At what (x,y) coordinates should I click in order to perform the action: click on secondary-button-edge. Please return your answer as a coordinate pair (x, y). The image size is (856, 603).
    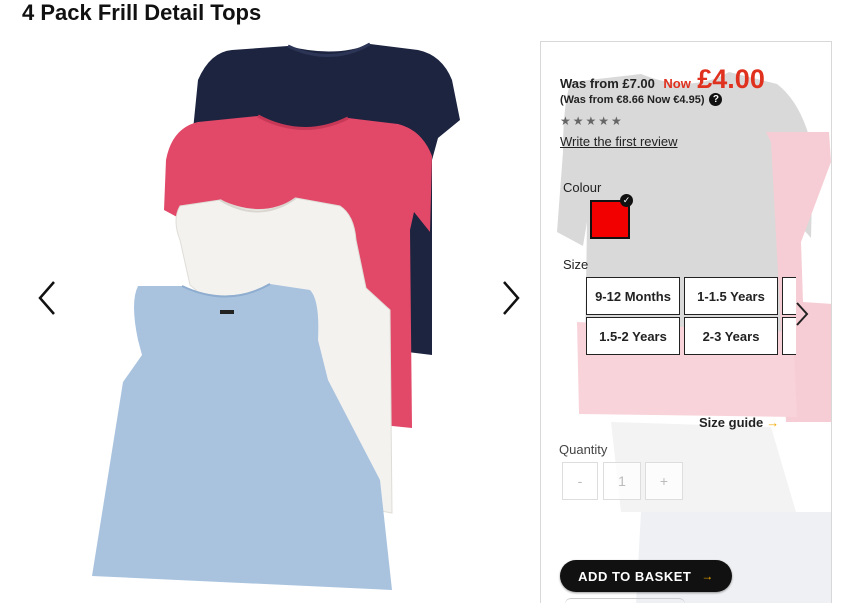
    Looking at the image, I should click on (625, 600).